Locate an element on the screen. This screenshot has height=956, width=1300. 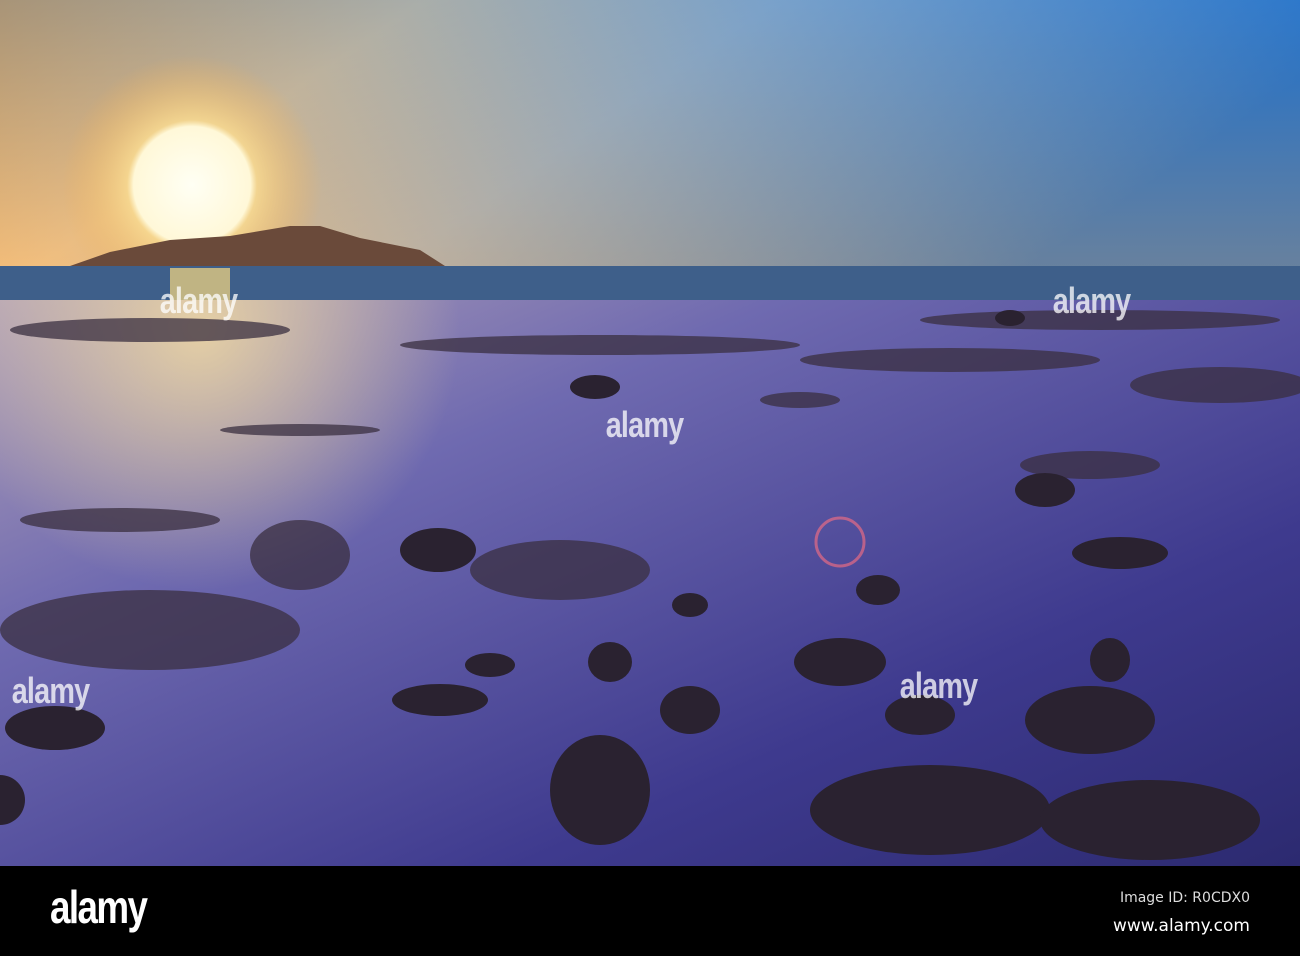
alamy-logo: alamy is located at coordinates (99, 907).